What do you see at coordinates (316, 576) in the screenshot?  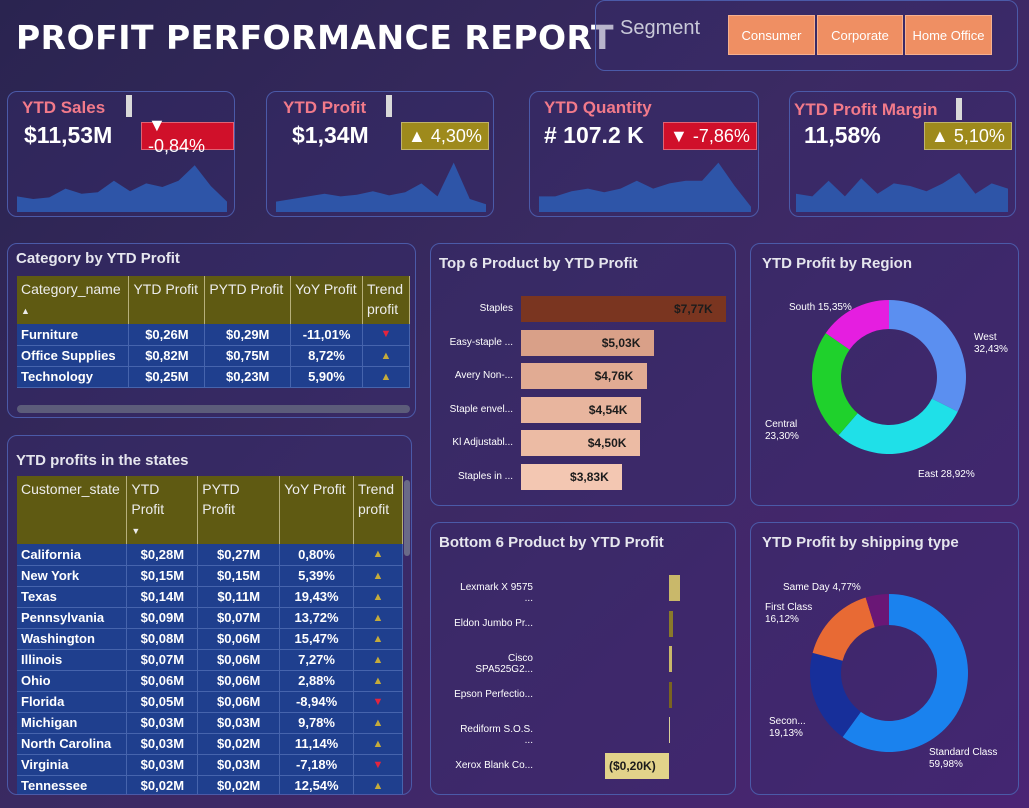 I see `row-yoy-cell: 5,39%` at bounding box center [316, 576].